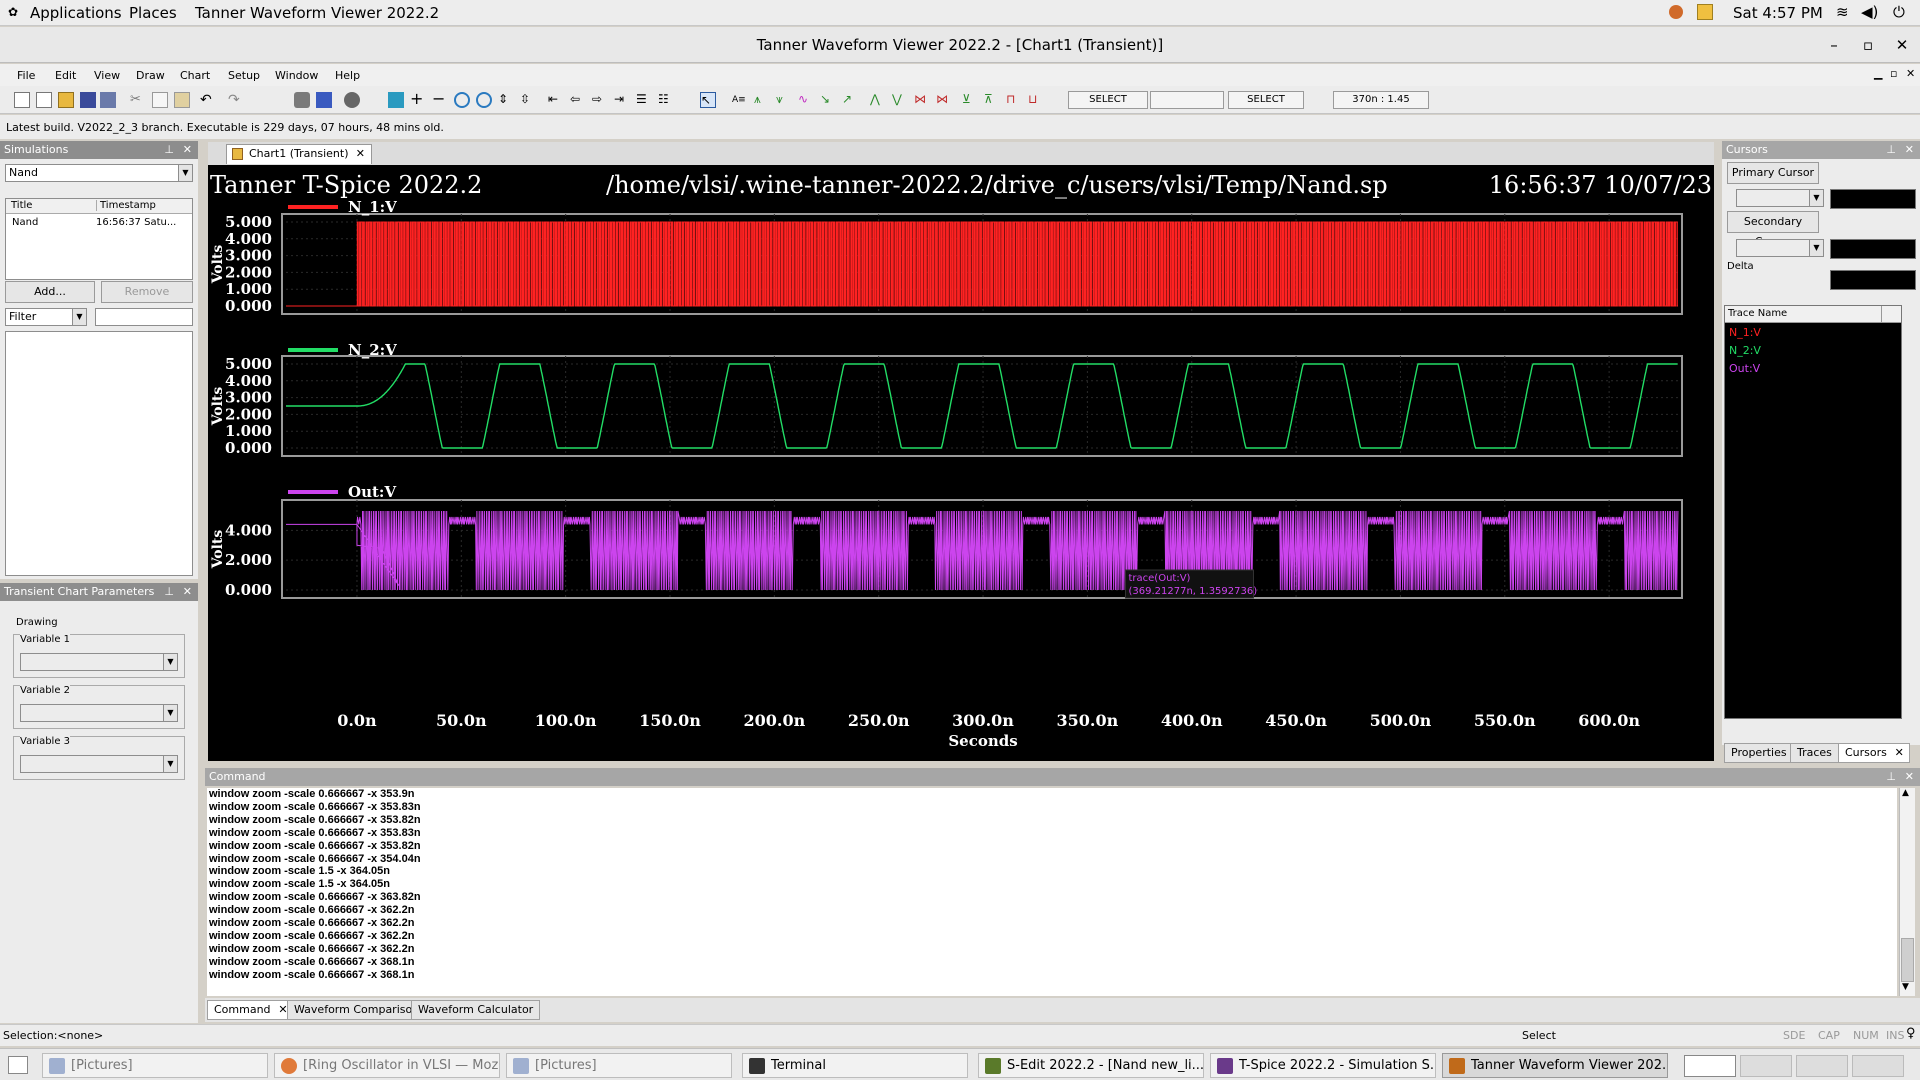 The height and width of the screenshot is (1080, 1920). Describe the element at coordinates (99, 173) in the screenshot. I see `simulation-select: Nand ▼` at that location.